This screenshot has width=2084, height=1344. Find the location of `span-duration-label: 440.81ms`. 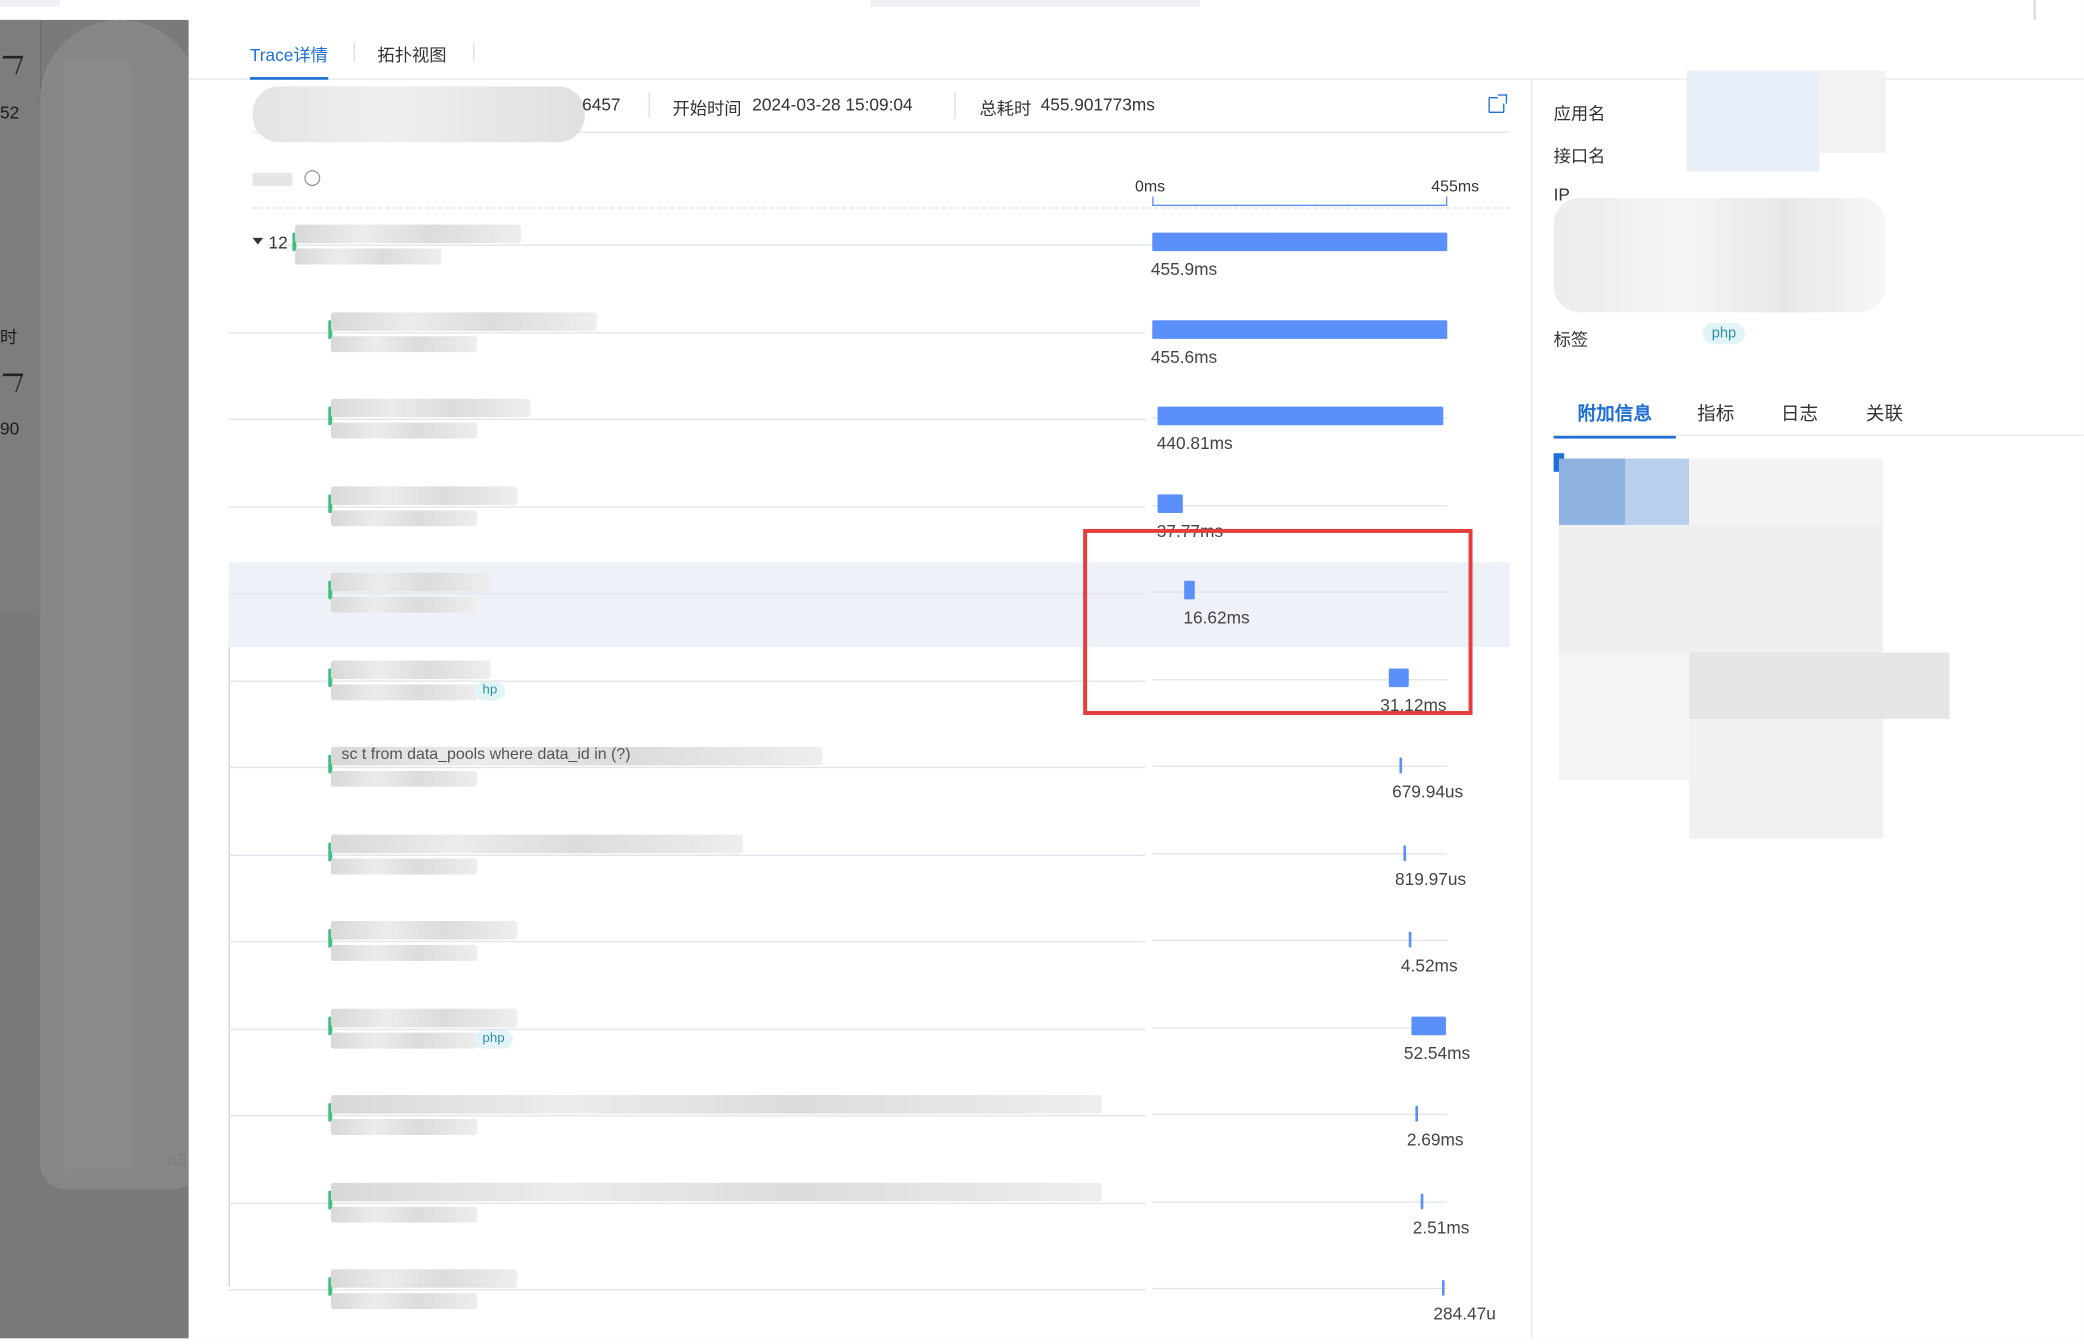

span-duration-label: 440.81ms is located at coordinates (1194, 443).